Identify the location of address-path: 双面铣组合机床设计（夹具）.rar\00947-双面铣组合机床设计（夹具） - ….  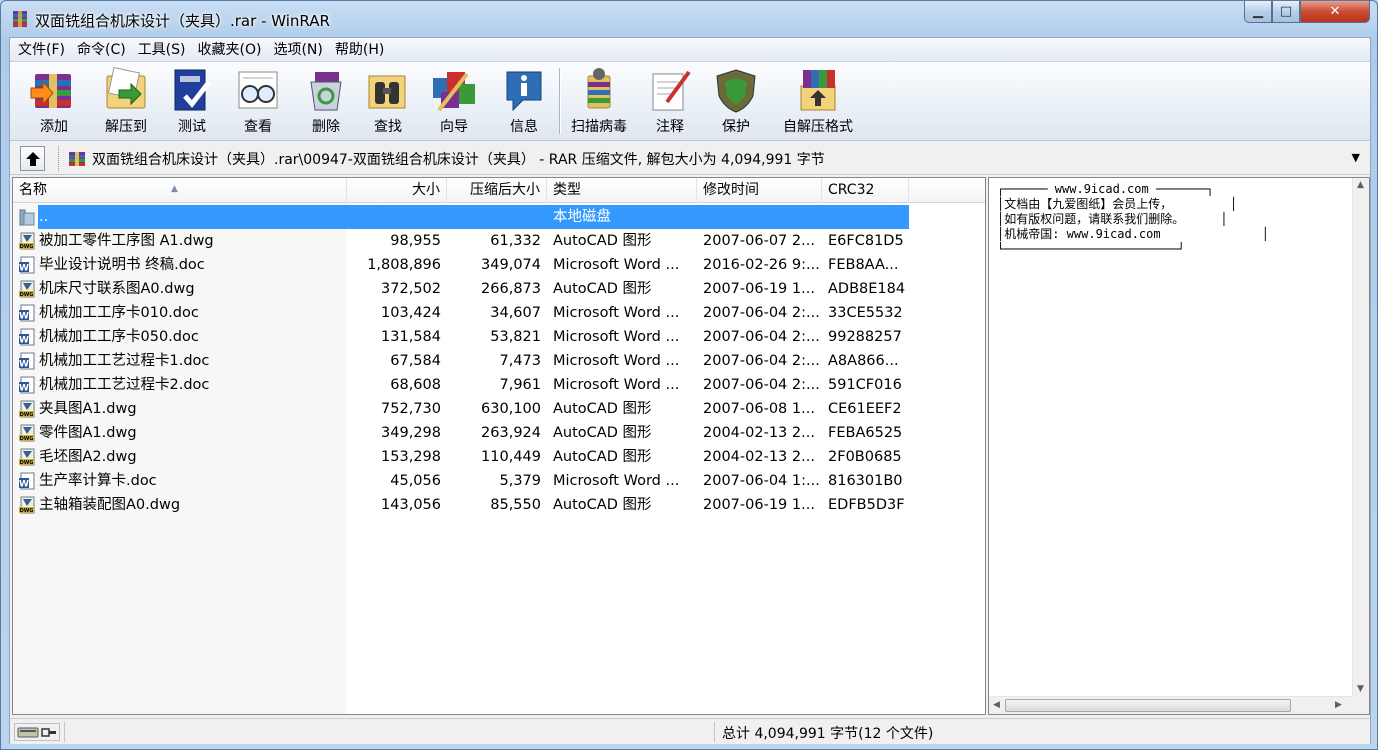
(458, 159).